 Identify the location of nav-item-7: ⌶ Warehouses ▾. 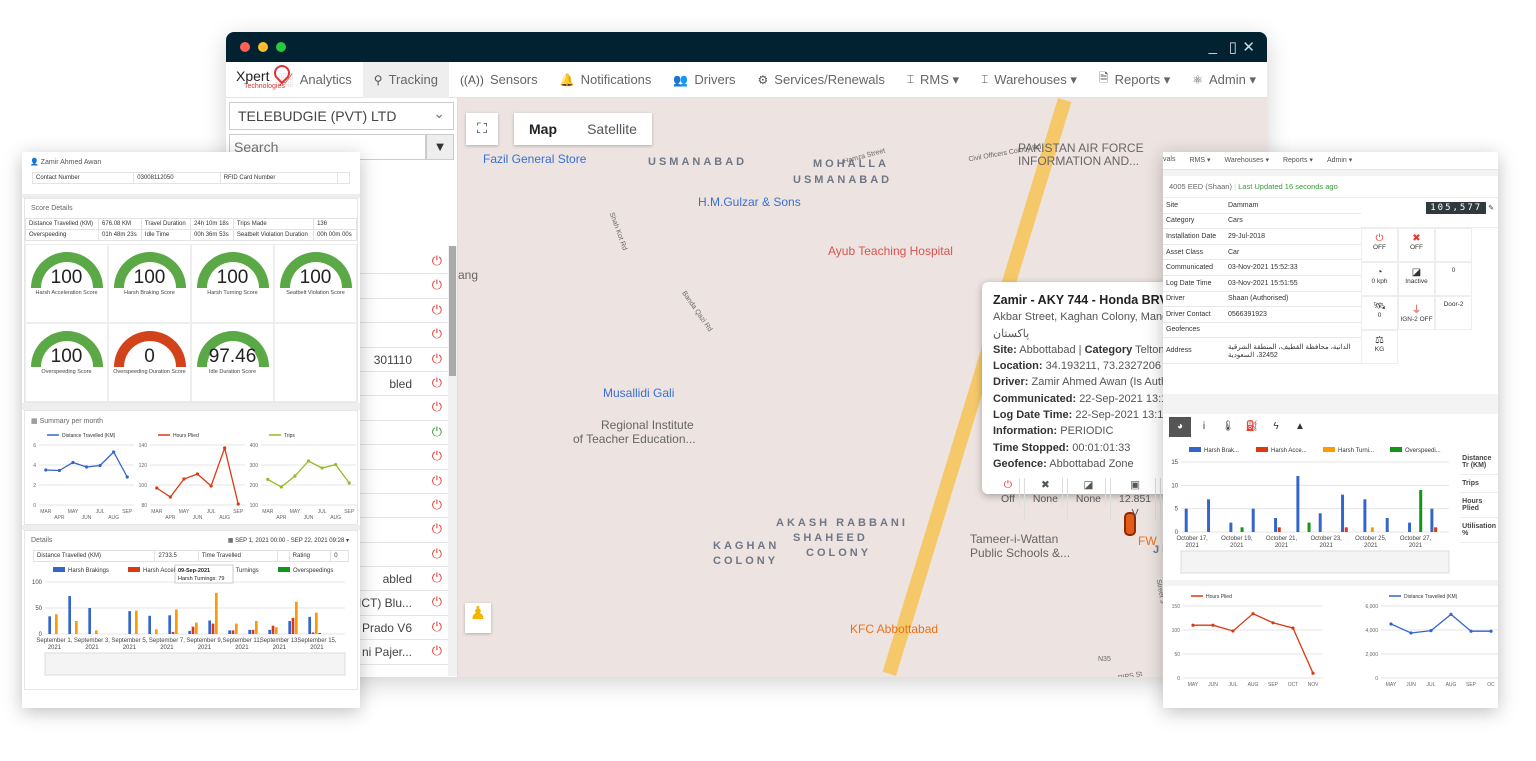
(1029, 80).